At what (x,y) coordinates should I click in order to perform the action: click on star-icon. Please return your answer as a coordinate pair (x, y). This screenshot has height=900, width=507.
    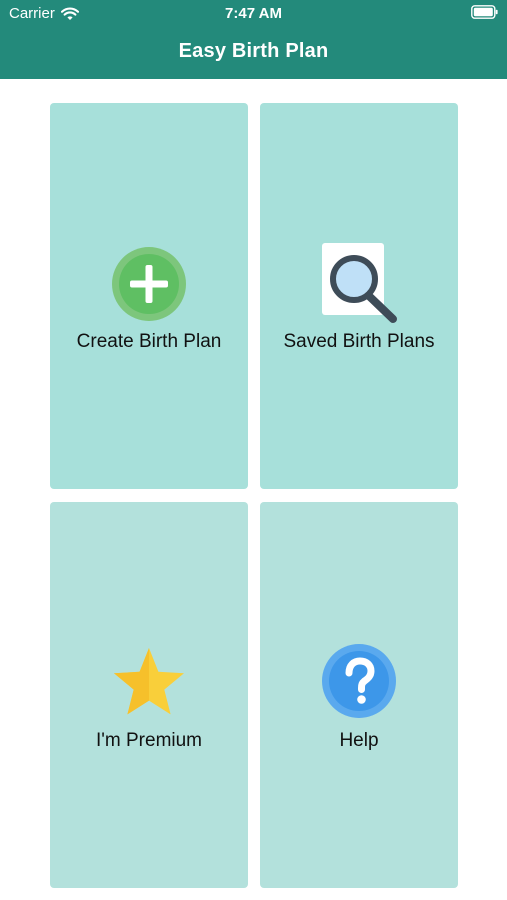
    Looking at the image, I should click on (149, 681).